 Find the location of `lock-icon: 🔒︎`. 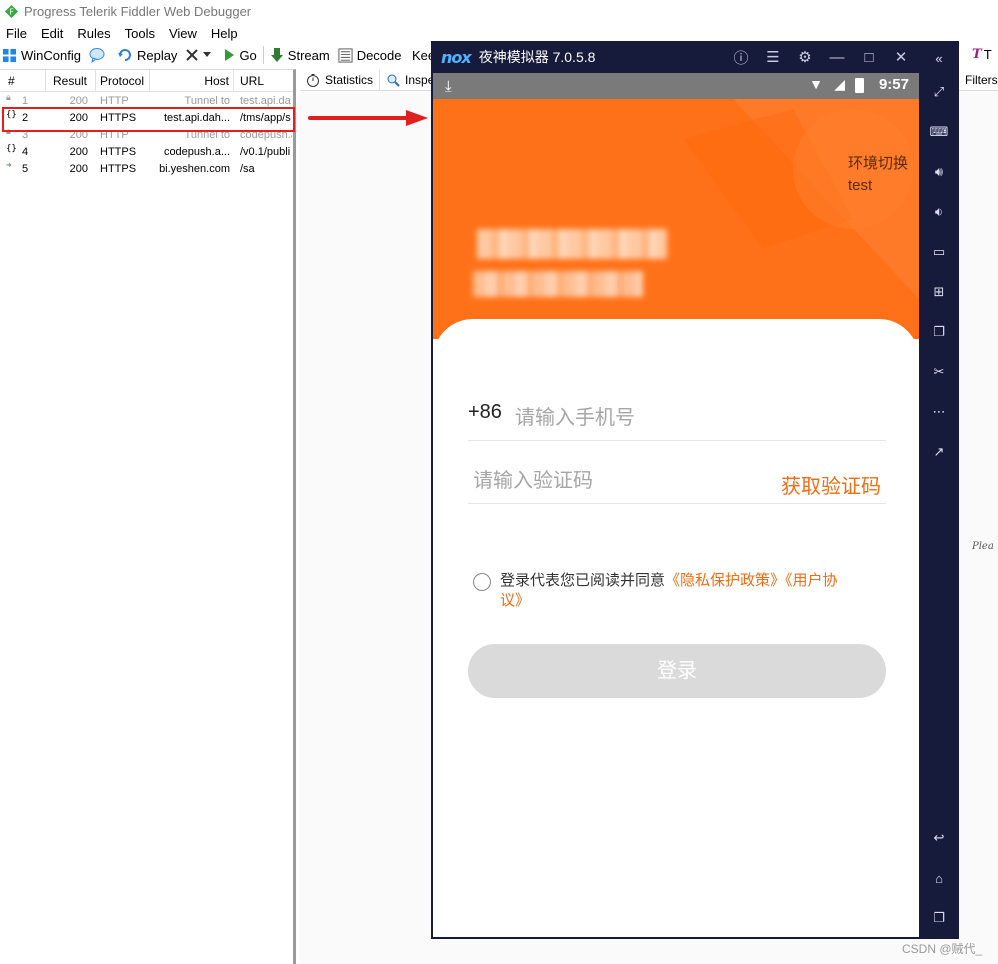

lock-icon: 🔒︎ is located at coordinates (8, 98).